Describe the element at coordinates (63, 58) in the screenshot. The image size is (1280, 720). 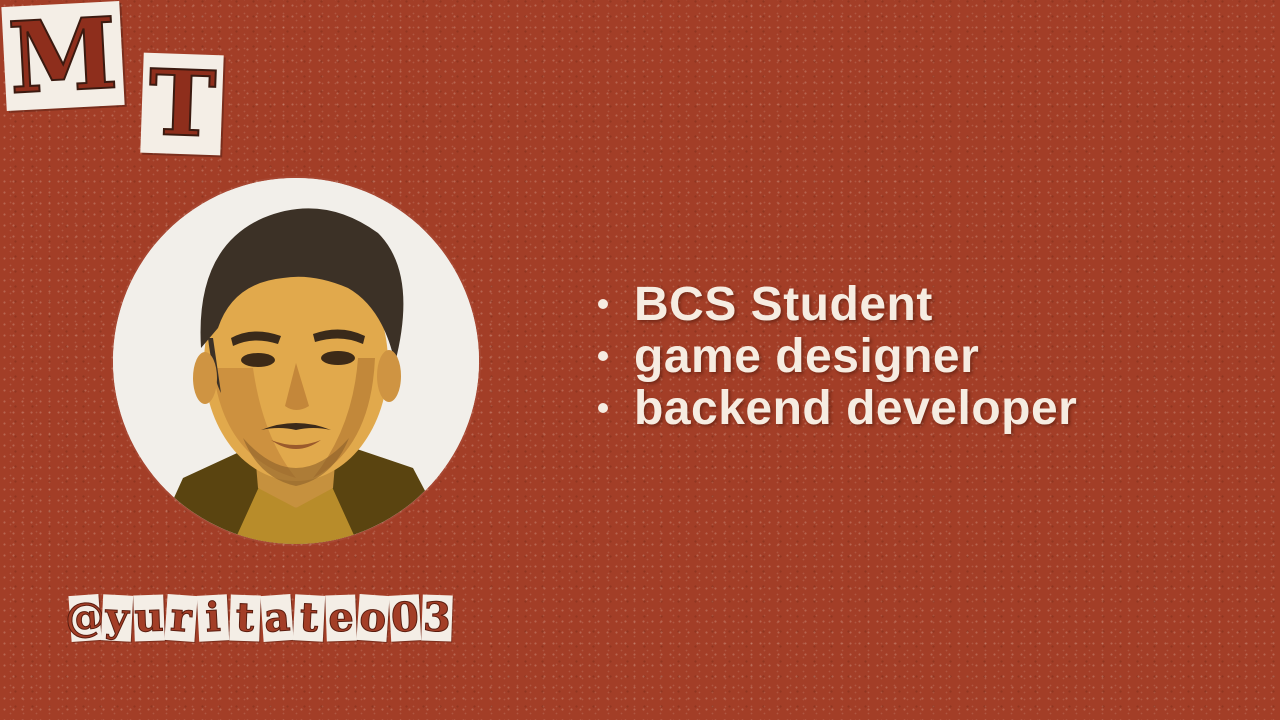
I see `logo-letter-m: M` at that location.